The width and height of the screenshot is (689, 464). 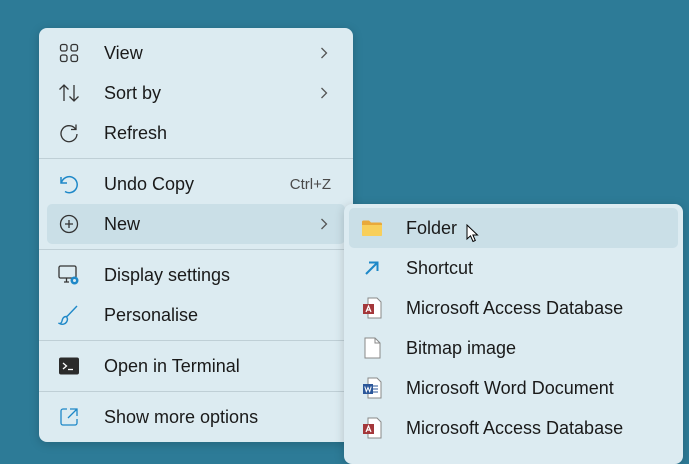 I want to click on menu-item-label: New, so click(x=122, y=223).